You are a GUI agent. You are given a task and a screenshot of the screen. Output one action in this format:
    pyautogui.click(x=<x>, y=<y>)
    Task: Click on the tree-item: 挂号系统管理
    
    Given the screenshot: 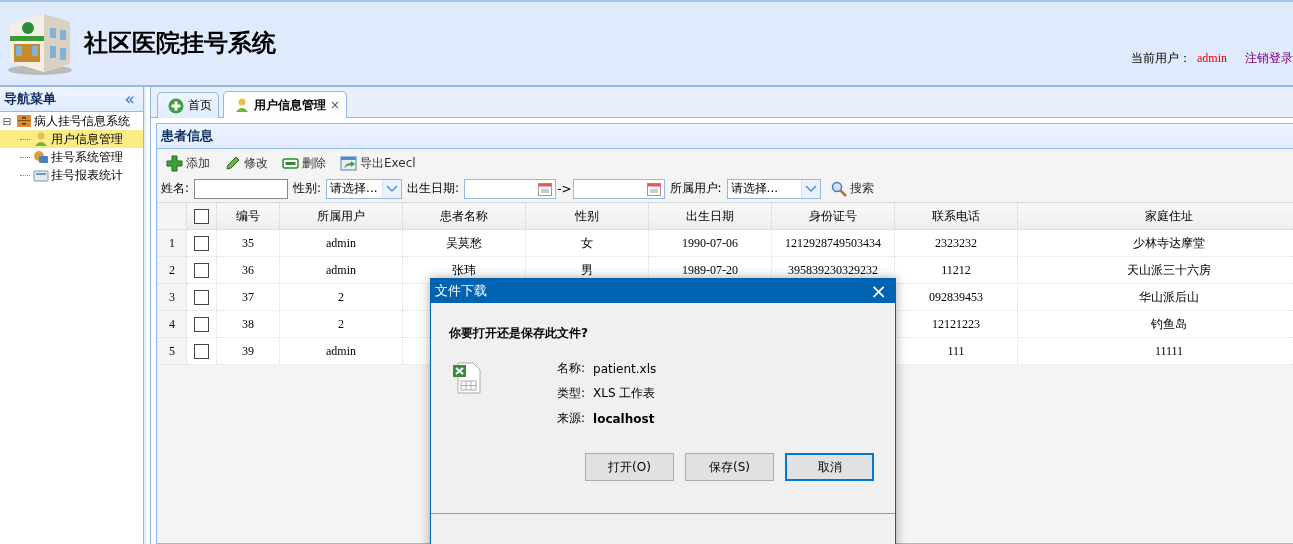 What is the action you would take?
    pyautogui.click(x=71, y=157)
    